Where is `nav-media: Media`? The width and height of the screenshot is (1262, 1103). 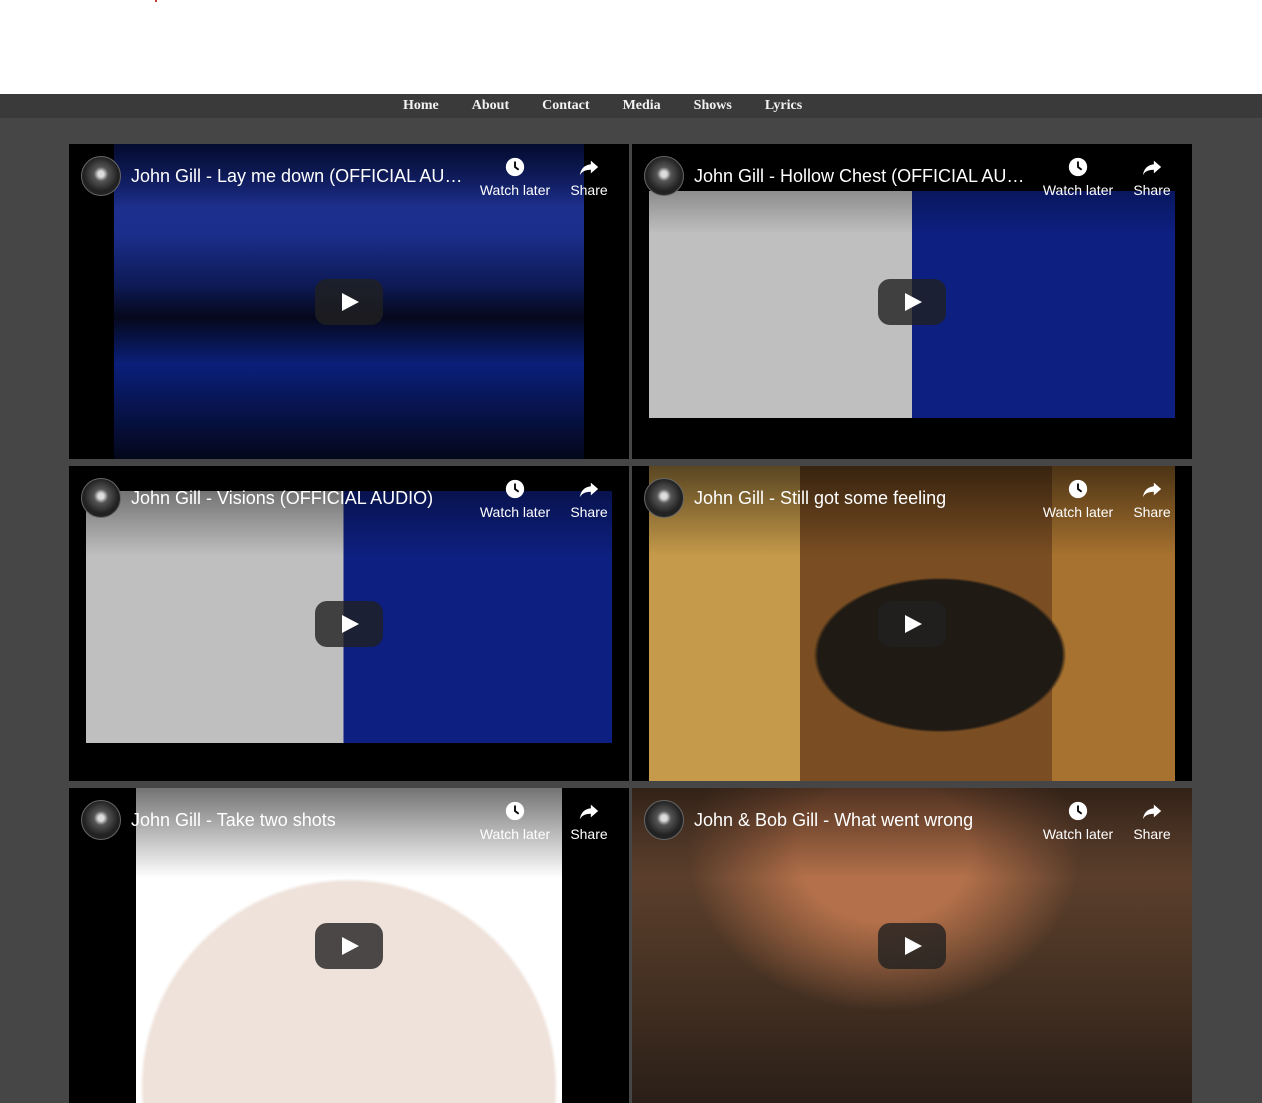
nav-media: Media is located at coordinates (642, 106).